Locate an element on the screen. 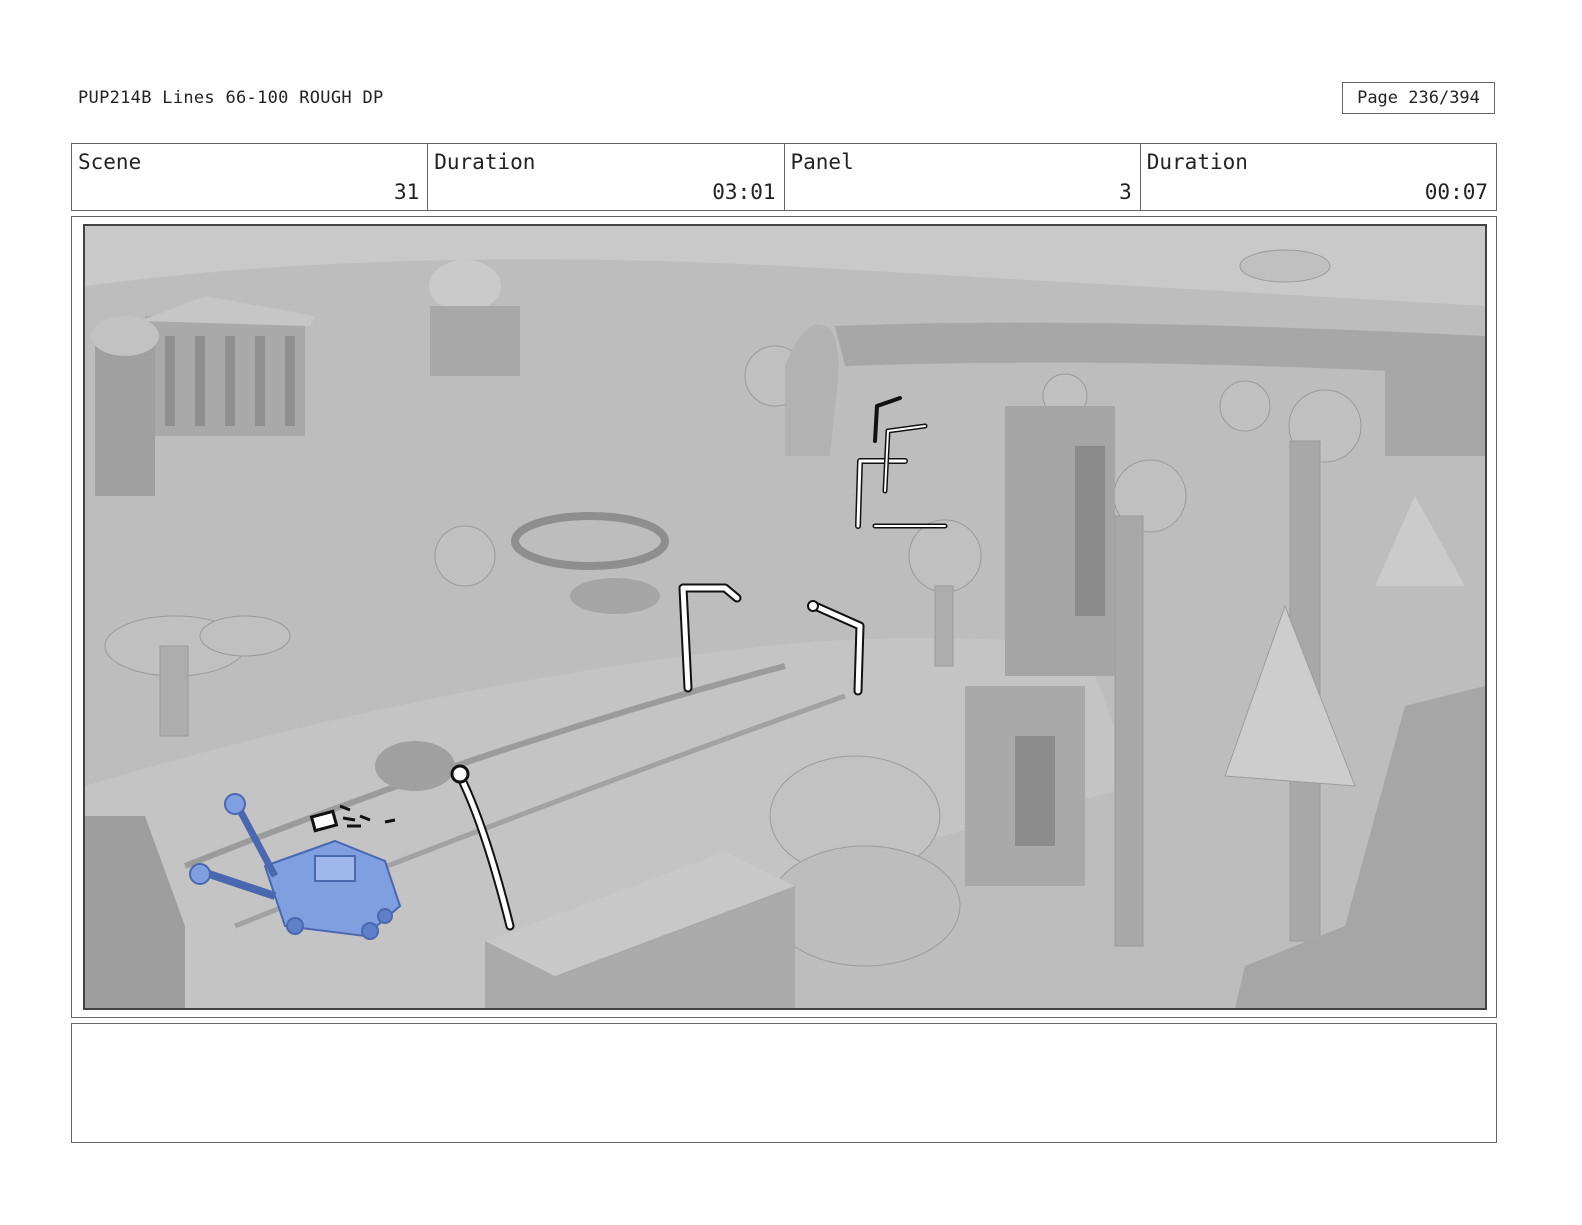  round-flowerbed is located at coordinates (415, 766).